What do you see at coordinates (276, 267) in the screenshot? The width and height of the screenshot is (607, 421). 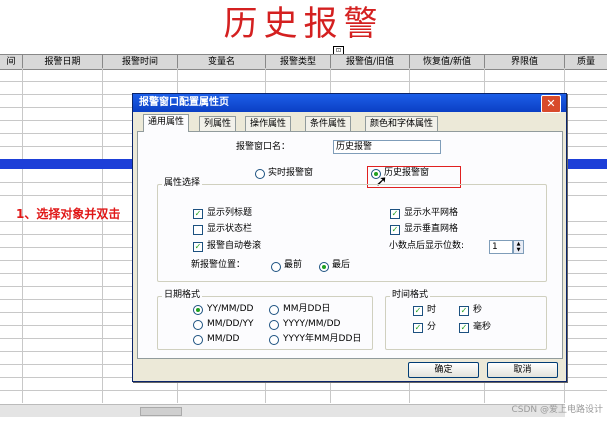 I see `radio-position-first` at bounding box center [276, 267].